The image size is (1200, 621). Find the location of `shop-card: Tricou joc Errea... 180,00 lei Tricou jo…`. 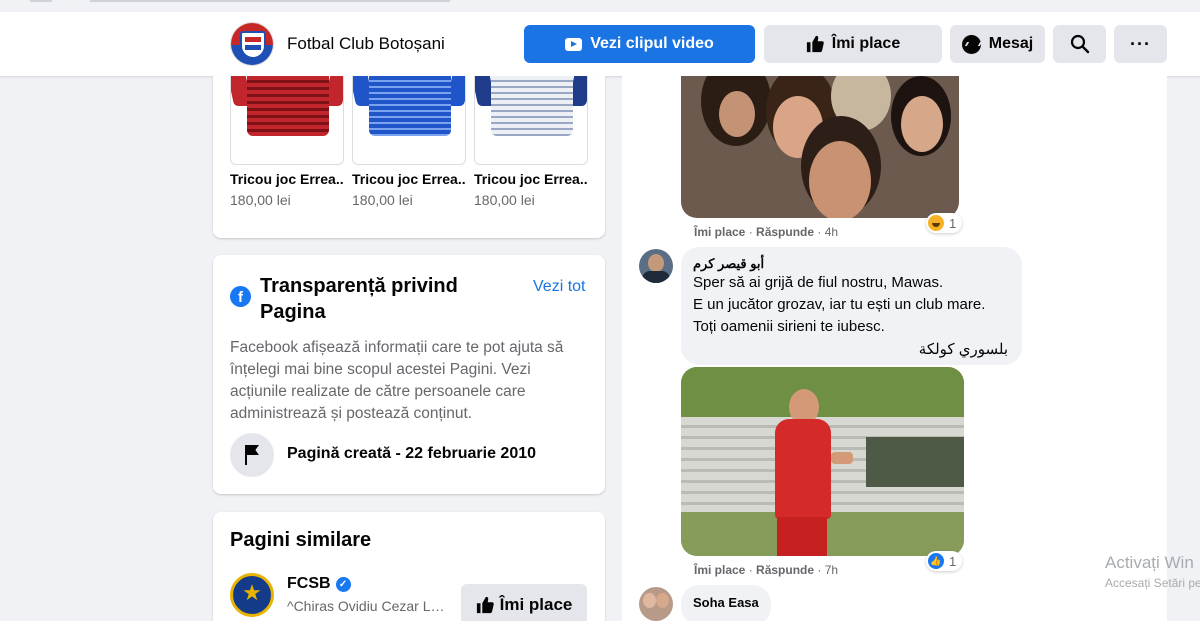

shop-card: Tricou joc Errea... 180,00 lei Tricou jo… is located at coordinates (409, 157).